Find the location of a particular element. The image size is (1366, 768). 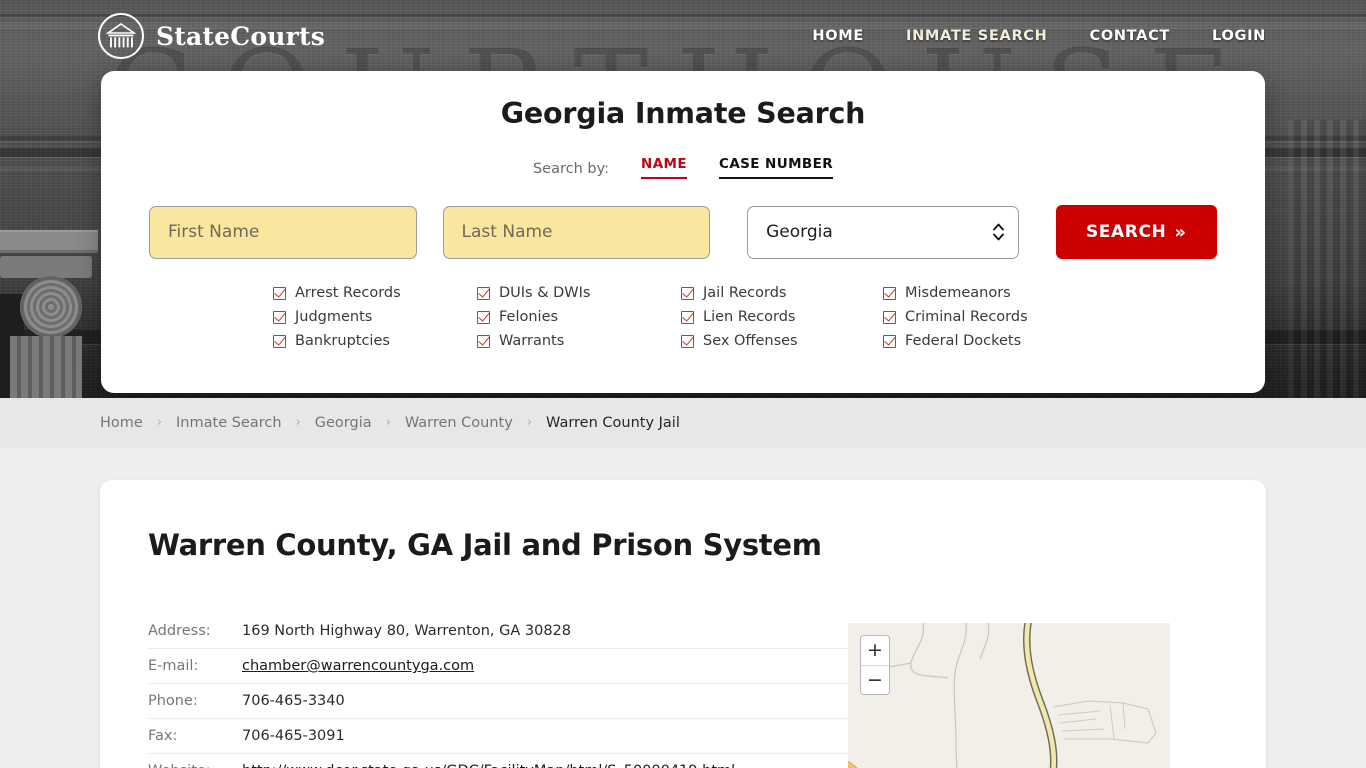

record-type-label: Lien Records is located at coordinates (749, 317).